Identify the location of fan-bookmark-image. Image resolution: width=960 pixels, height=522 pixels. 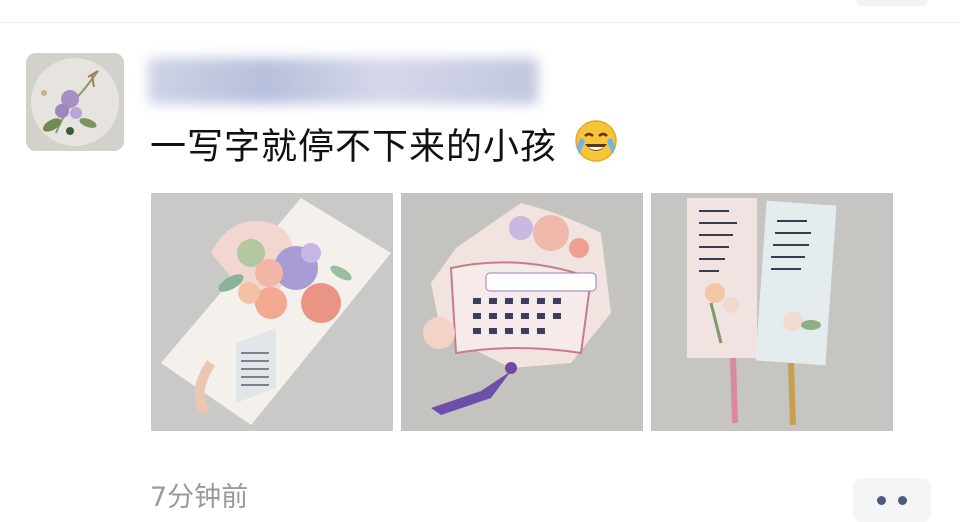
(522, 312).